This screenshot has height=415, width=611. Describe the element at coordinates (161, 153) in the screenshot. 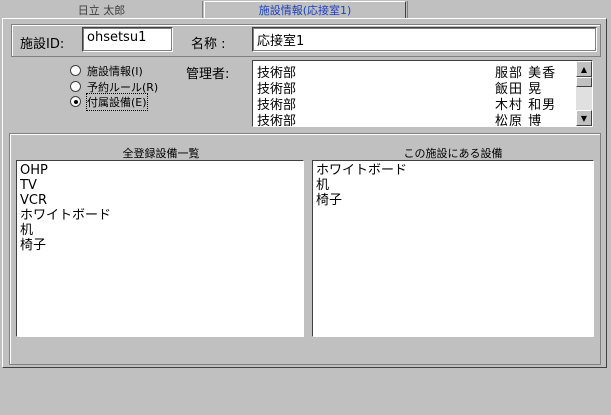

I see `all-equipment-title: 全登録設備一覧` at that location.